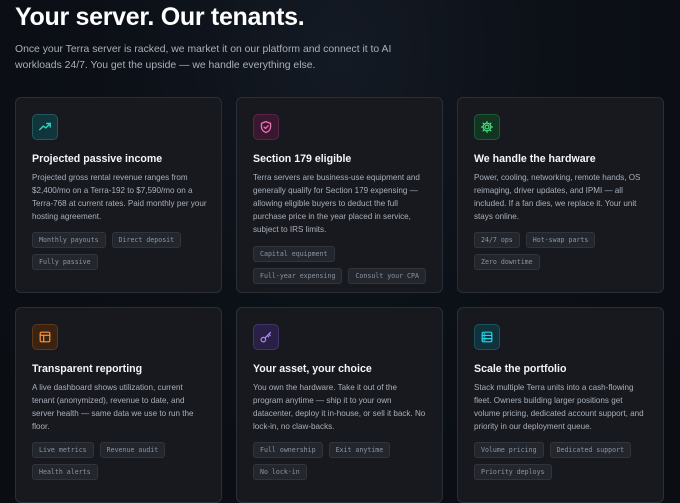 Image resolution: width=680 pixels, height=503 pixels. Describe the element at coordinates (487, 127) in the screenshot. I see `gear-icon` at that location.